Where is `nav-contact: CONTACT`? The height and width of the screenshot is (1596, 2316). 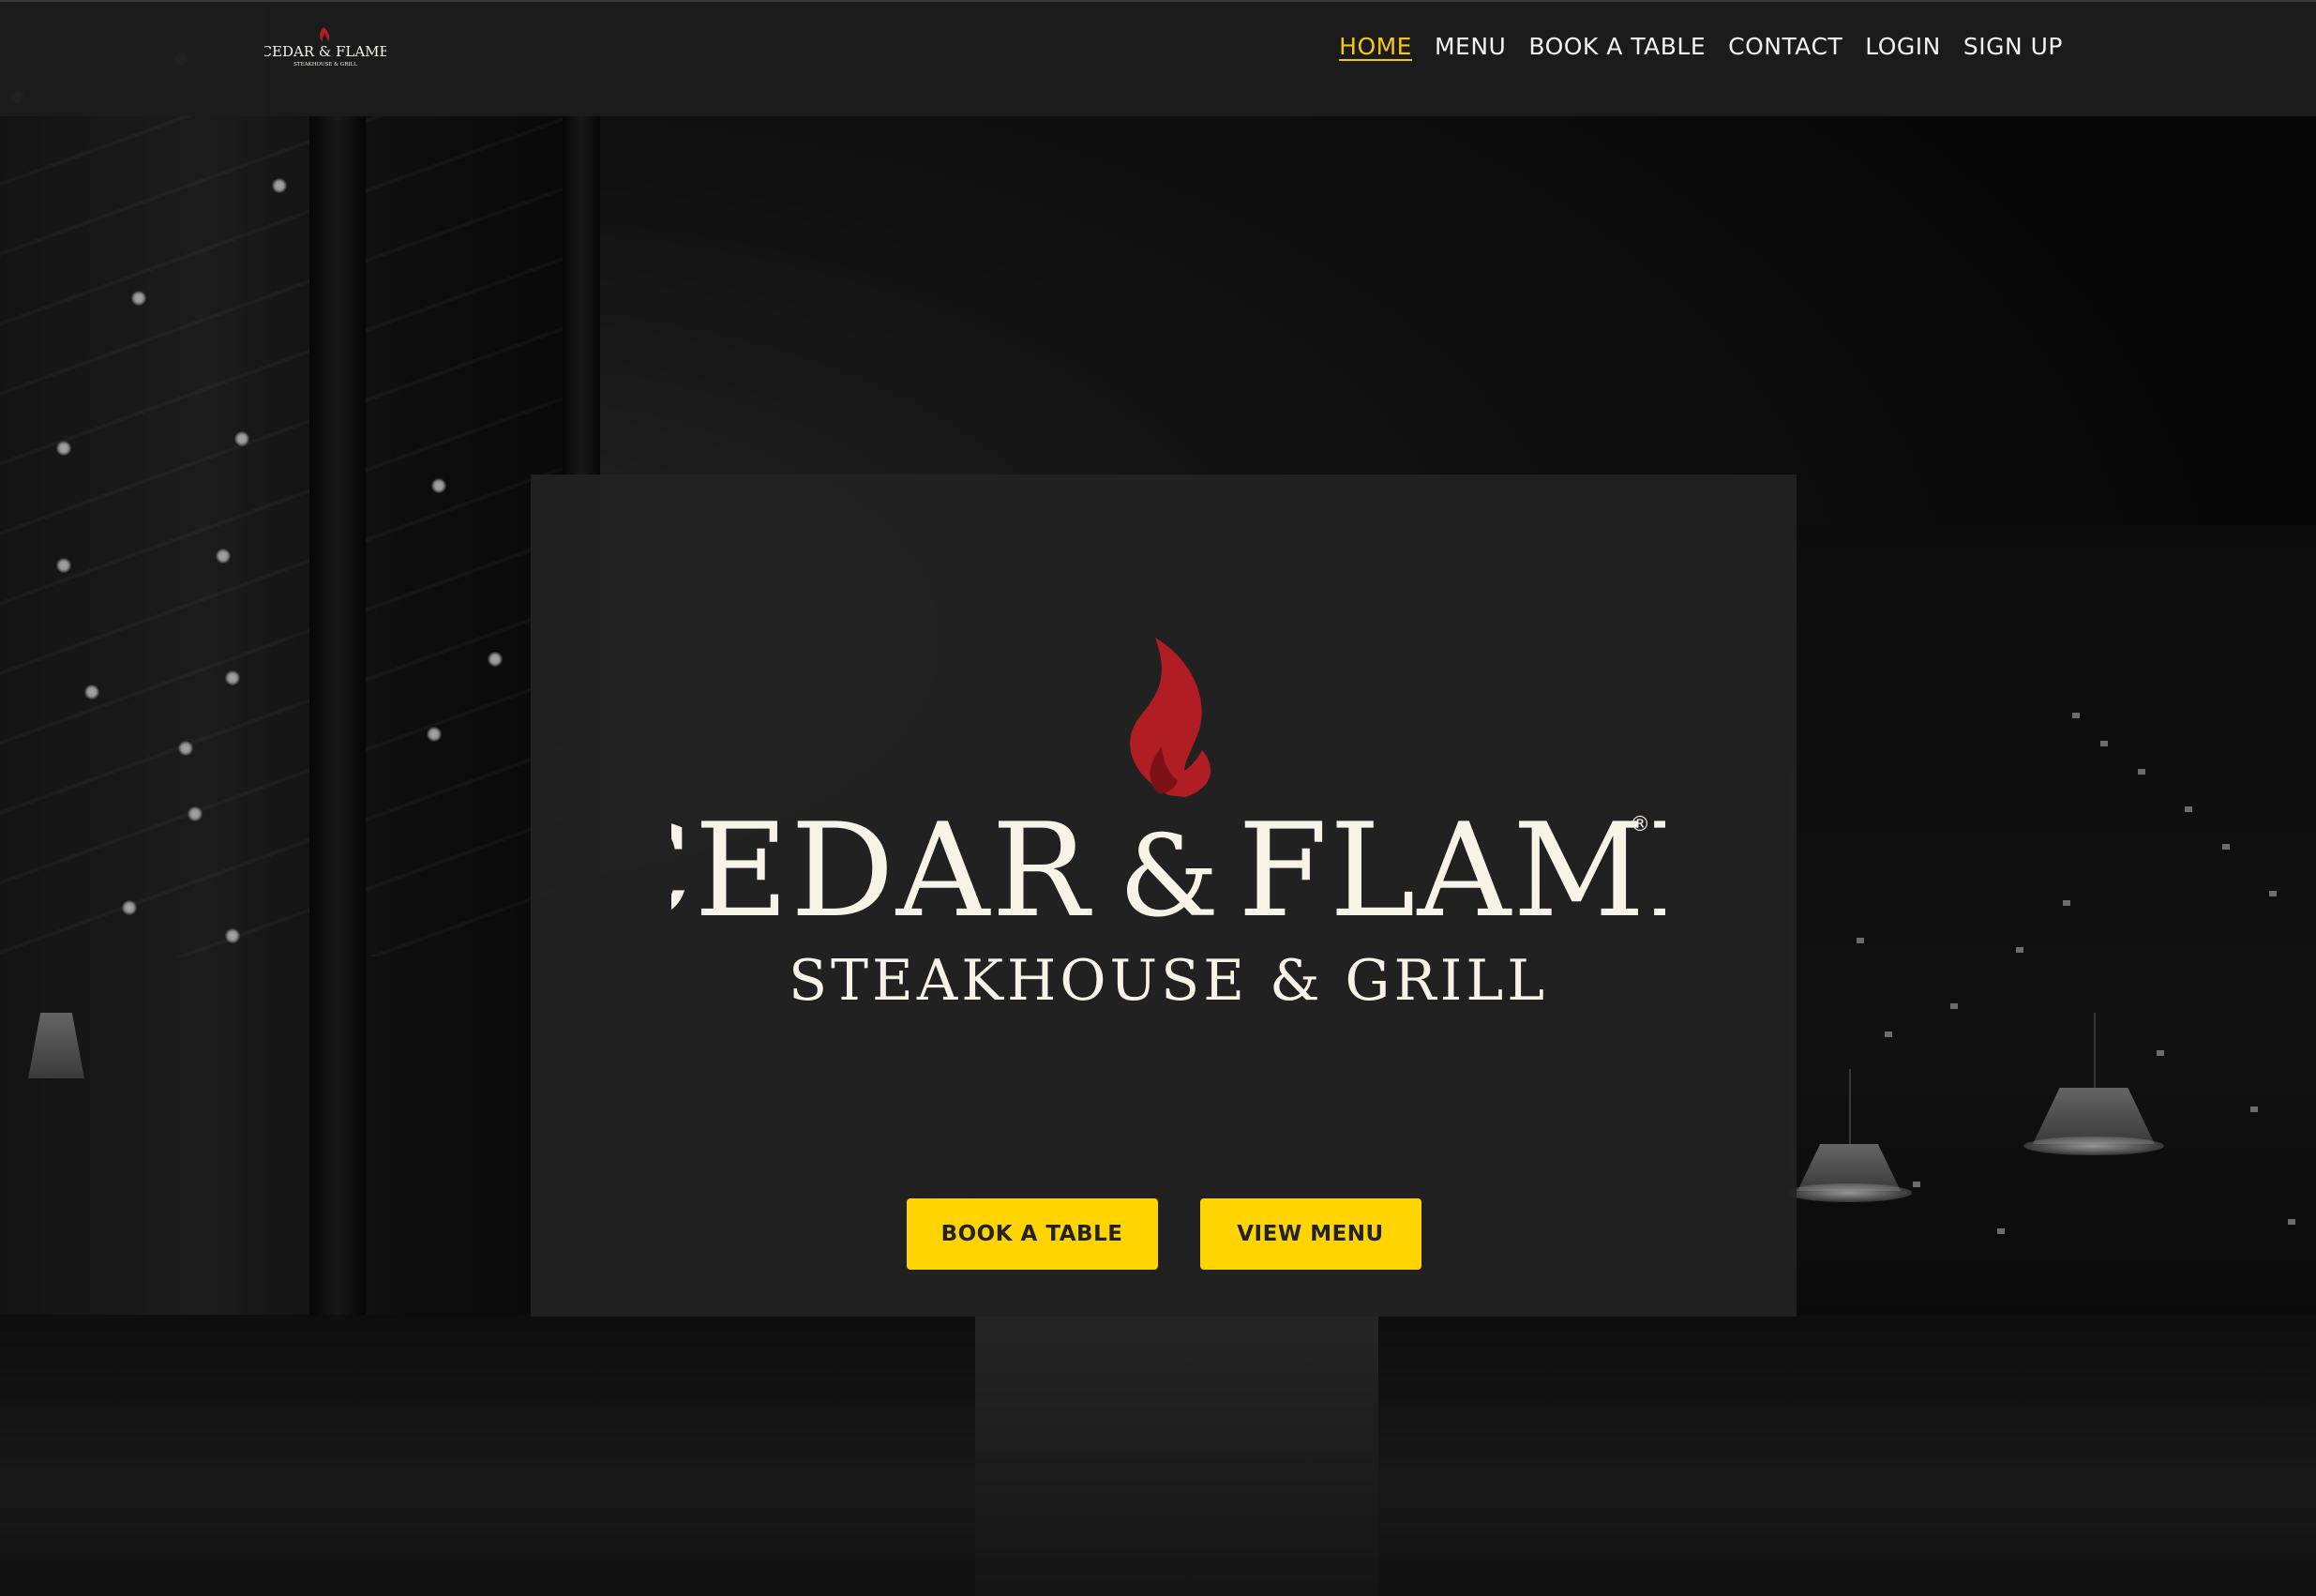 nav-contact: CONTACT is located at coordinates (1785, 47).